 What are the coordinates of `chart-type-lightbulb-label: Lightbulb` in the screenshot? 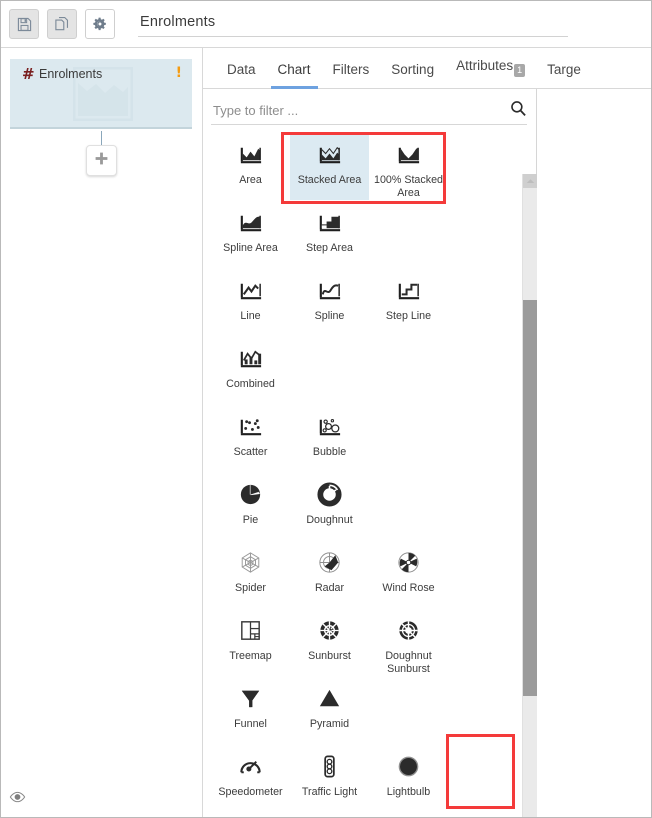 It's located at (408, 792).